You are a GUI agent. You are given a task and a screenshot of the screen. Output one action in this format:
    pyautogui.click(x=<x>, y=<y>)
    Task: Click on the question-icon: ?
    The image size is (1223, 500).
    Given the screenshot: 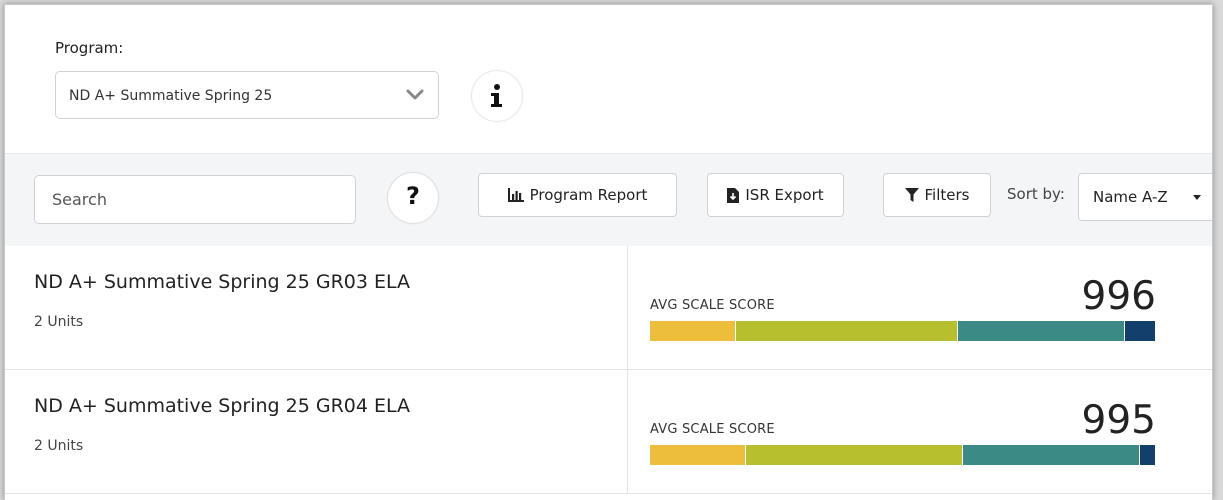 What is the action you would take?
    pyautogui.click(x=413, y=196)
    